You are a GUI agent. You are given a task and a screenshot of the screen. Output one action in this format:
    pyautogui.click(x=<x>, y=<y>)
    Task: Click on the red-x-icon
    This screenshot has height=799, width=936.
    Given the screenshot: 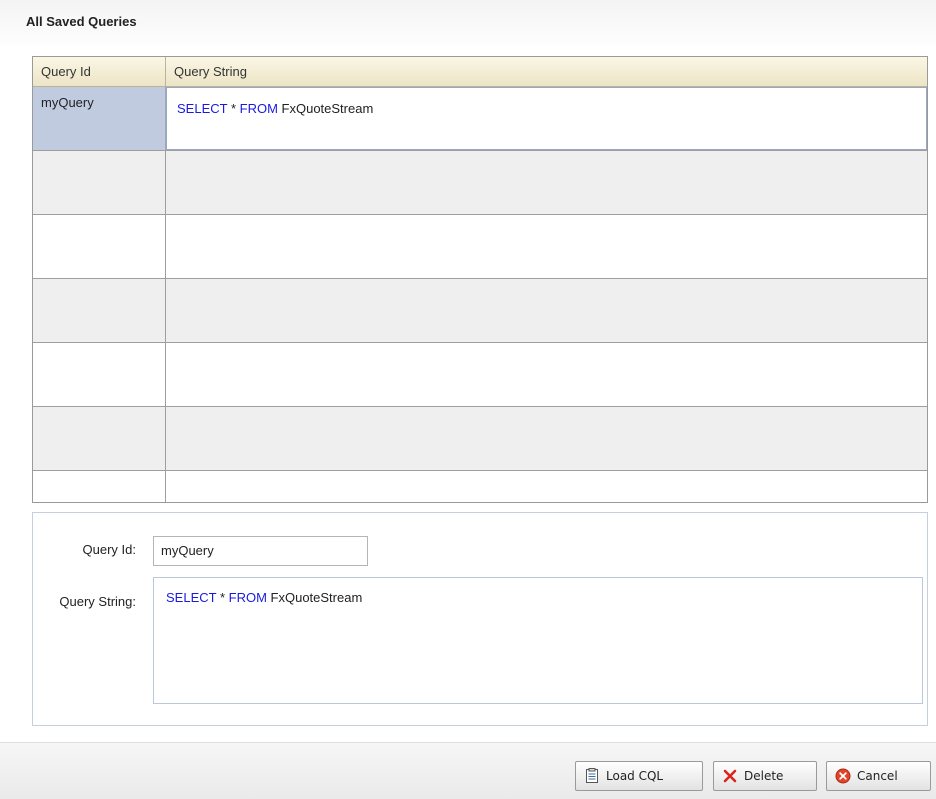 What is the action you would take?
    pyautogui.click(x=730, y=776)
    